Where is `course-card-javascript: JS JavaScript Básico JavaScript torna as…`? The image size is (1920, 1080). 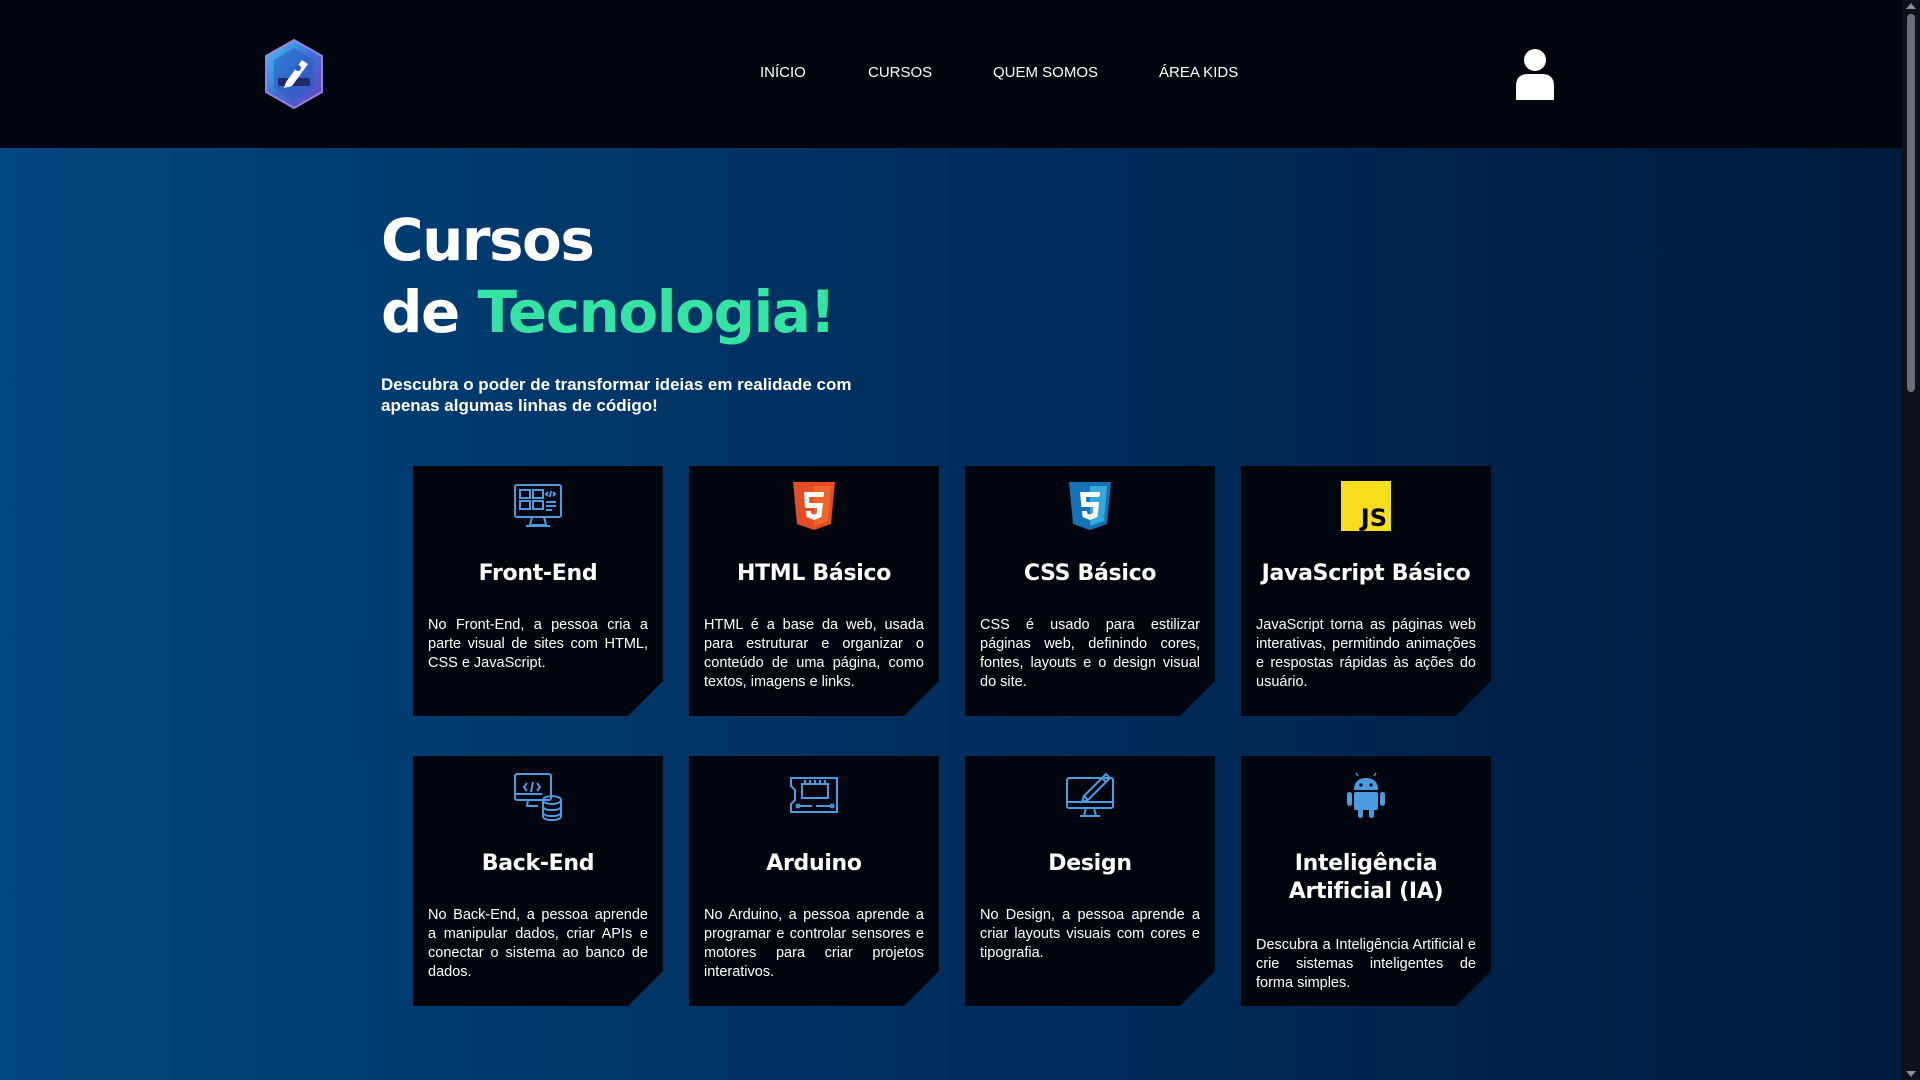
course-card-javascript: JS JavaScript Básico JavaScript torna as… is located at coordinates (1366, 591).